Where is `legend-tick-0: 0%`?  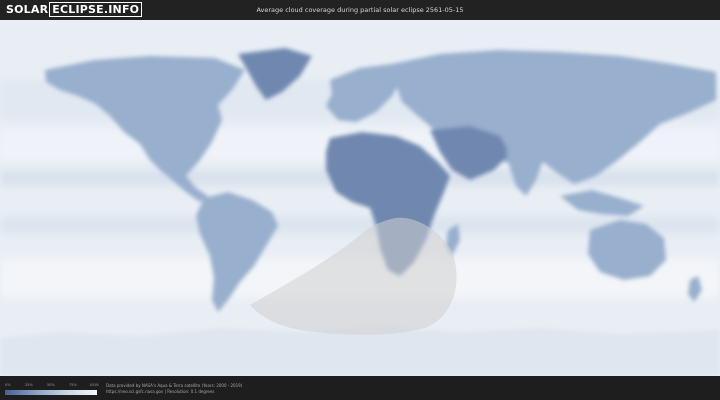
legend-tick-0: 0% is located at coordinates (8, 385).